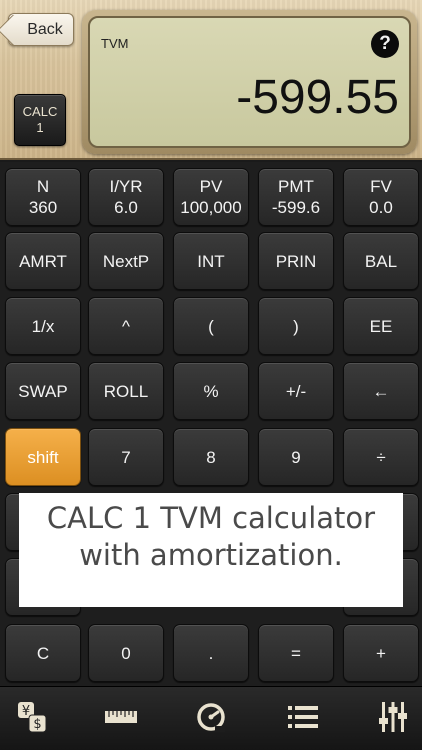  I want to click on key-decimal: ., so click(211, 653).